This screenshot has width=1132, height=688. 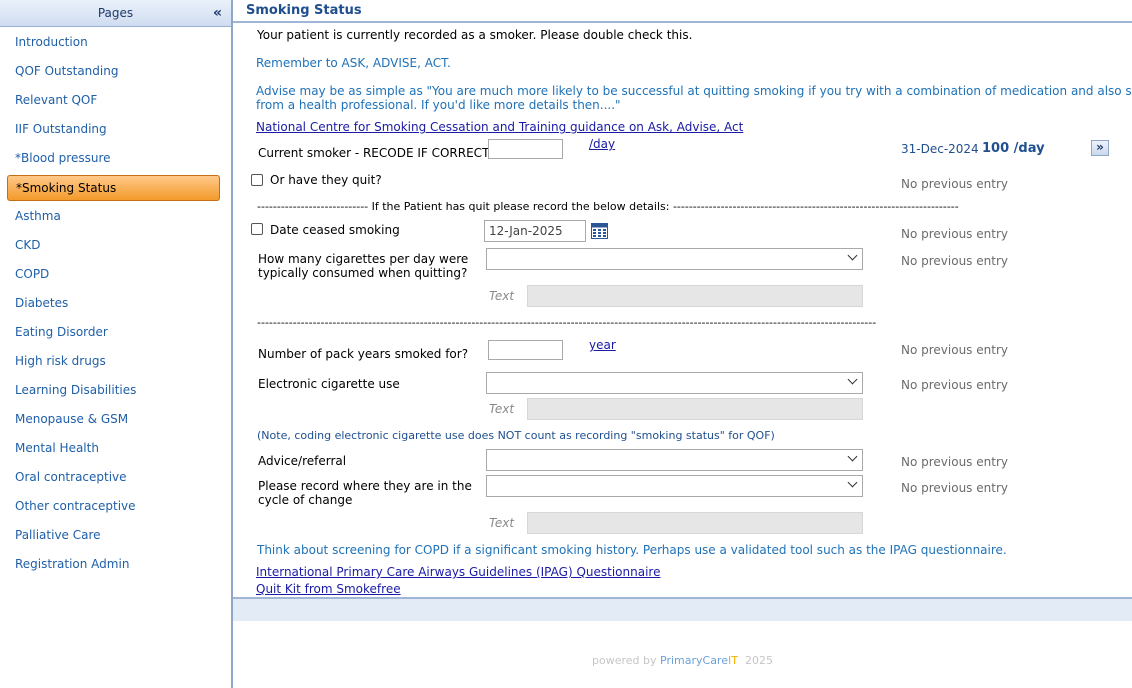 I want to click on page-title: Smoking Status, so click(x=304, y=10).